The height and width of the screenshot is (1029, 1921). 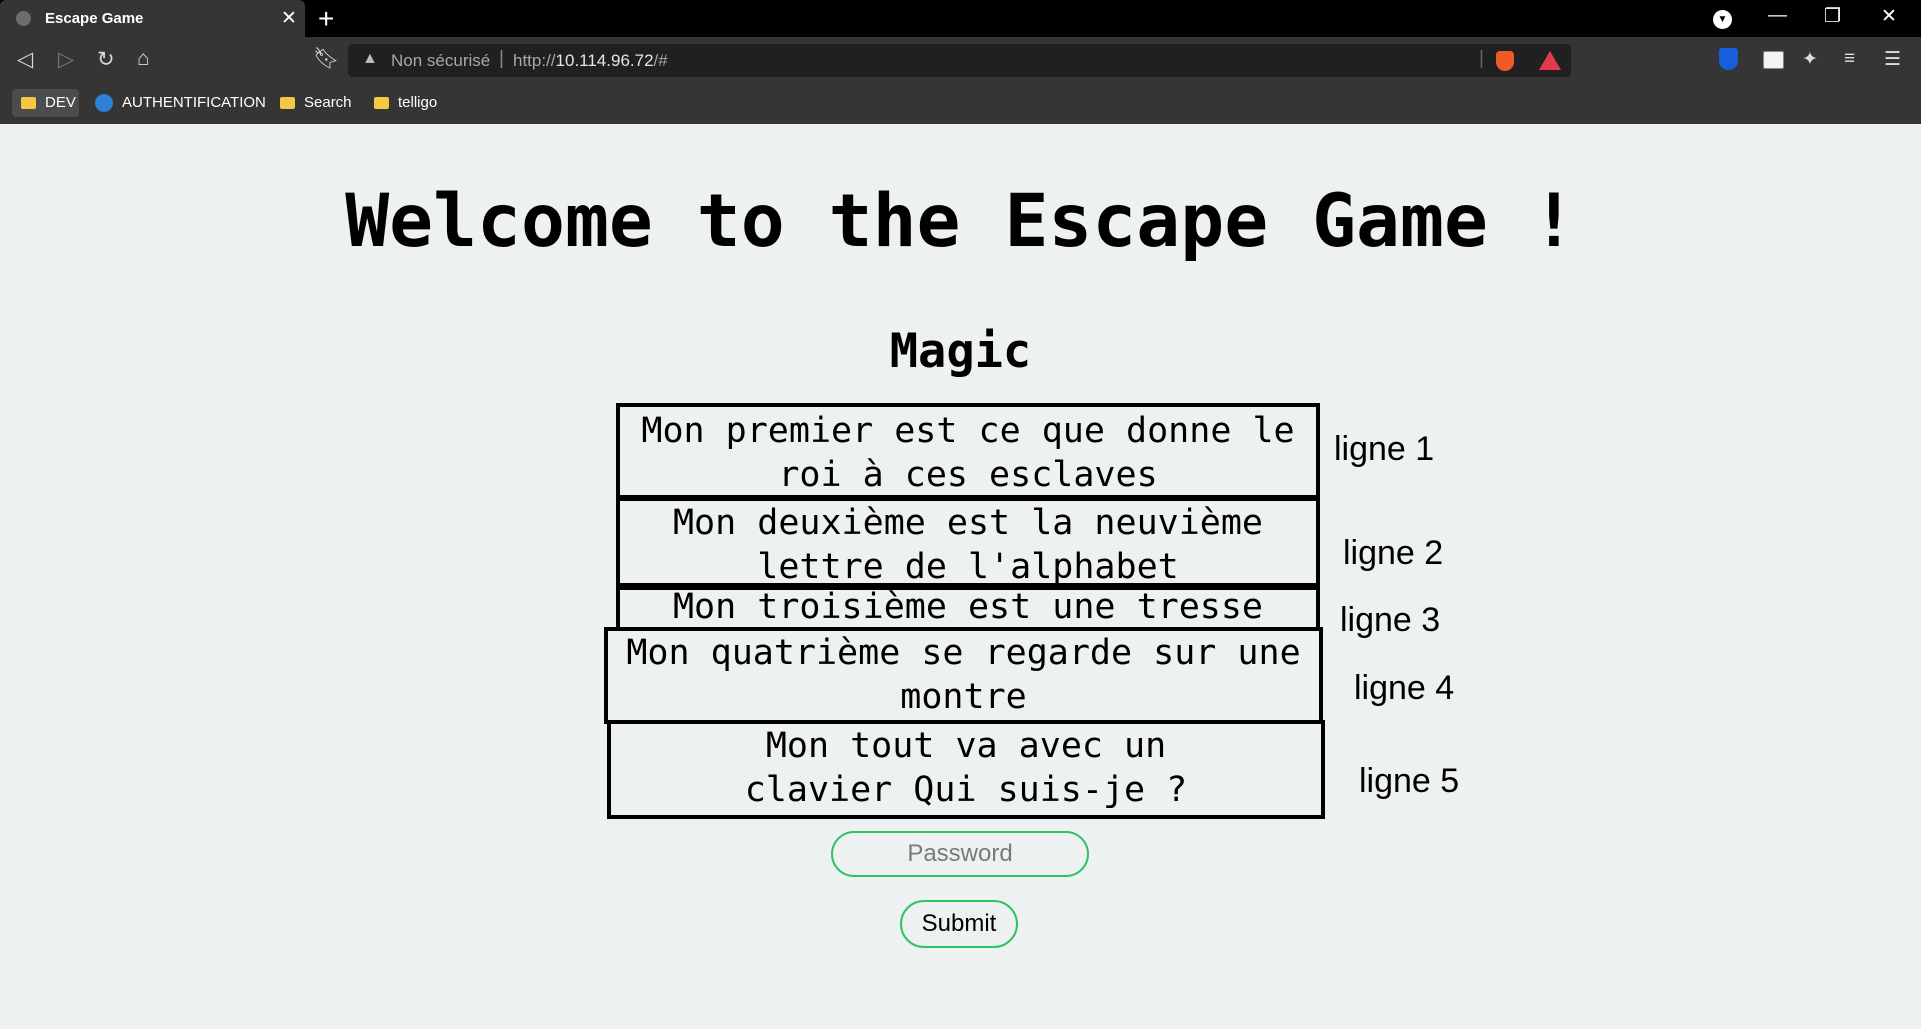 What do you see at coordinates (60, 102) in the screenshot?
I see `bookmark-label: DEV` at bounding box center [60, 102].